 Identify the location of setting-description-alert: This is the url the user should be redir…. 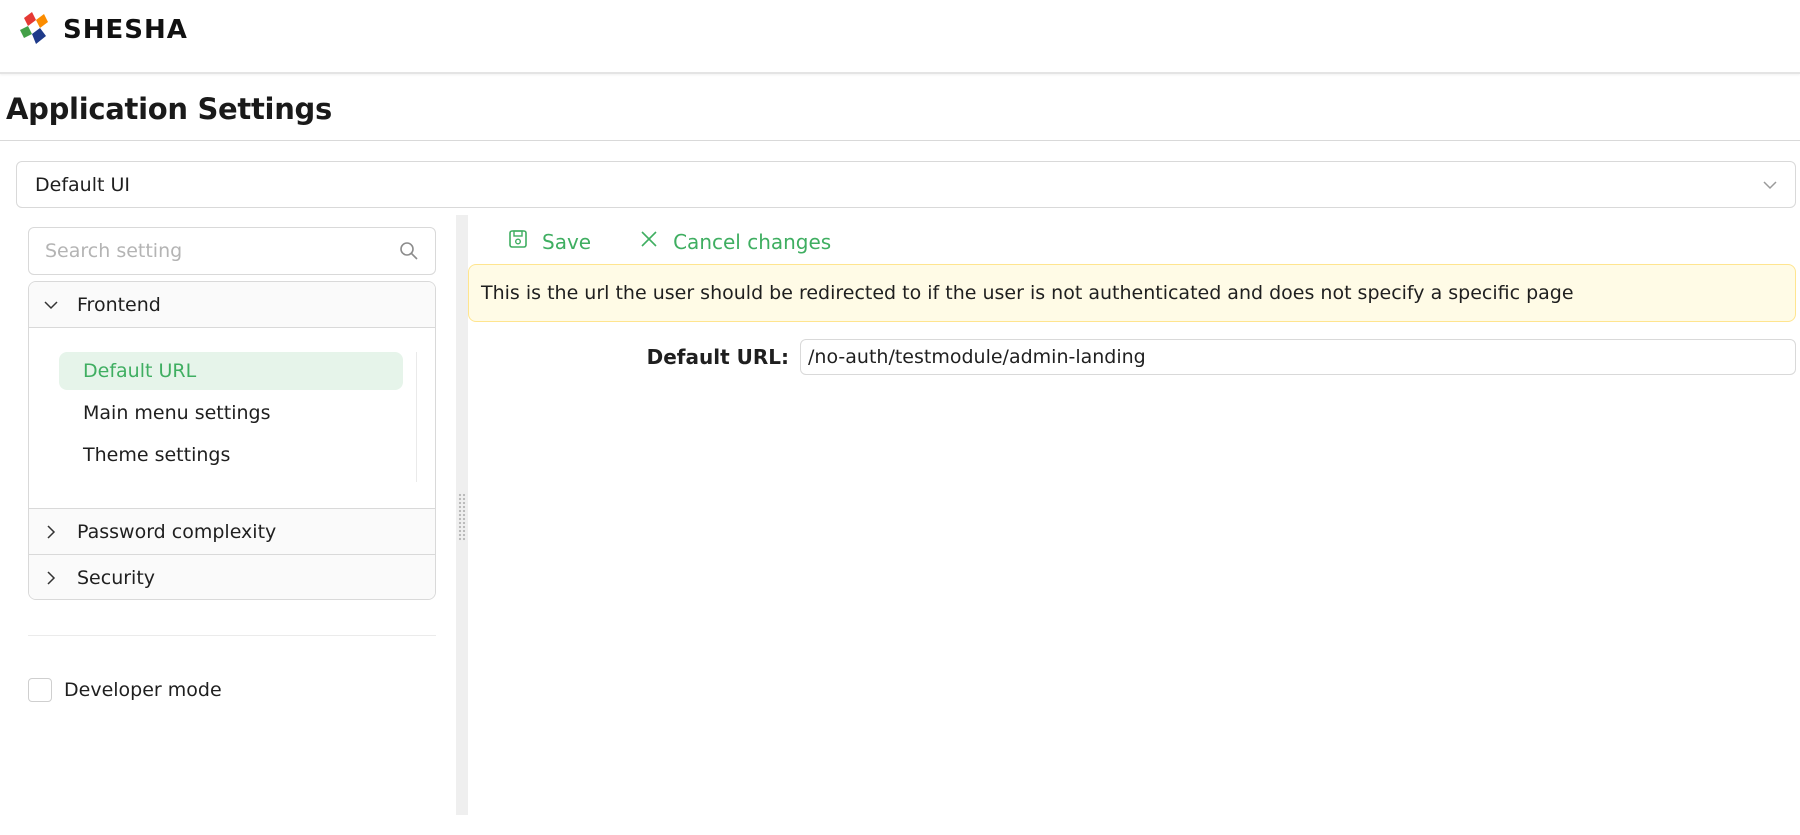
(1132, 293).